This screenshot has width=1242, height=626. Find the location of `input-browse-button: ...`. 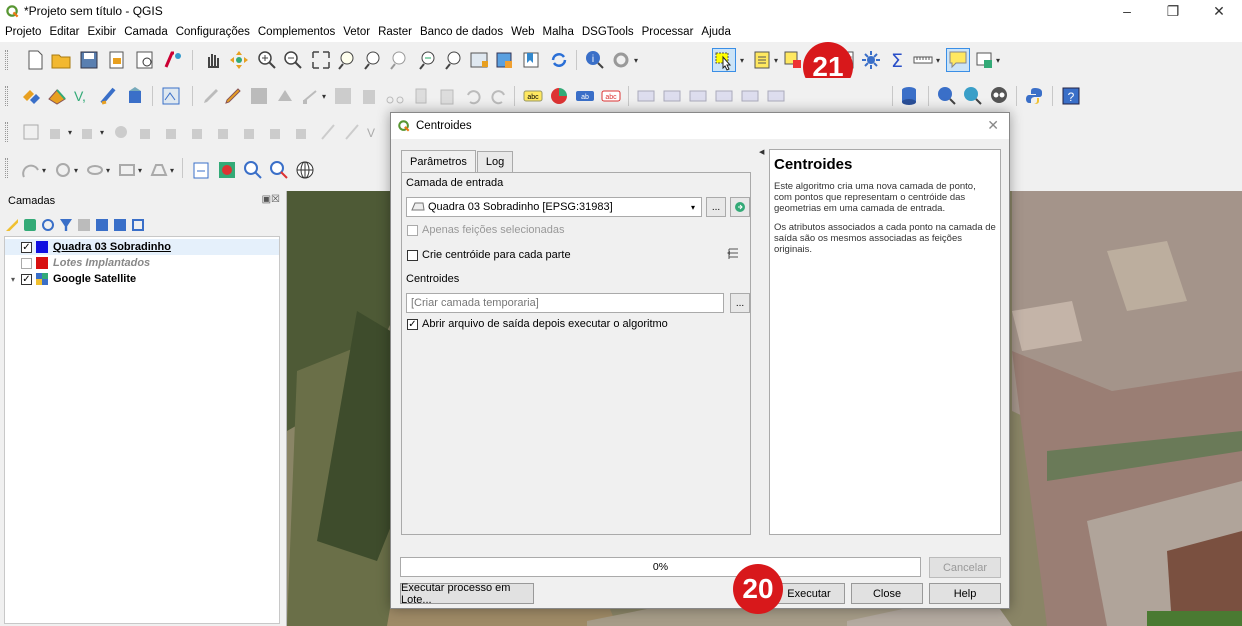

input-browse-button: ... is located at coordinates (716, 207).